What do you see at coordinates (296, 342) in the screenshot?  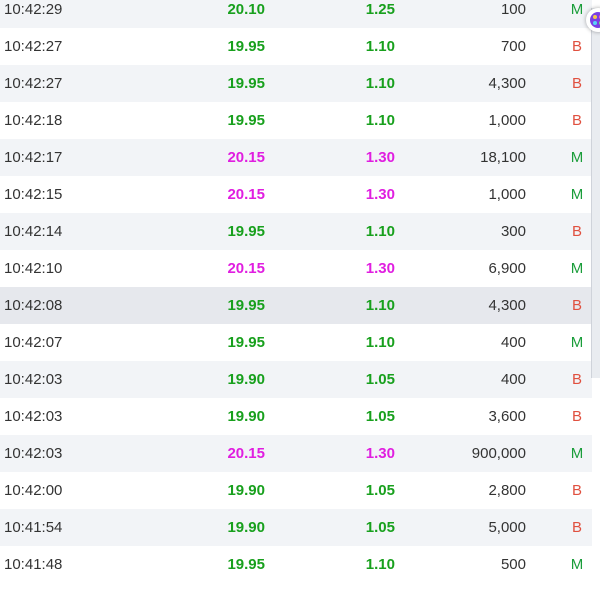 I see `trade-row: 10:42:07 19.95 1.10 400 M` at bounding box center [296, 342].